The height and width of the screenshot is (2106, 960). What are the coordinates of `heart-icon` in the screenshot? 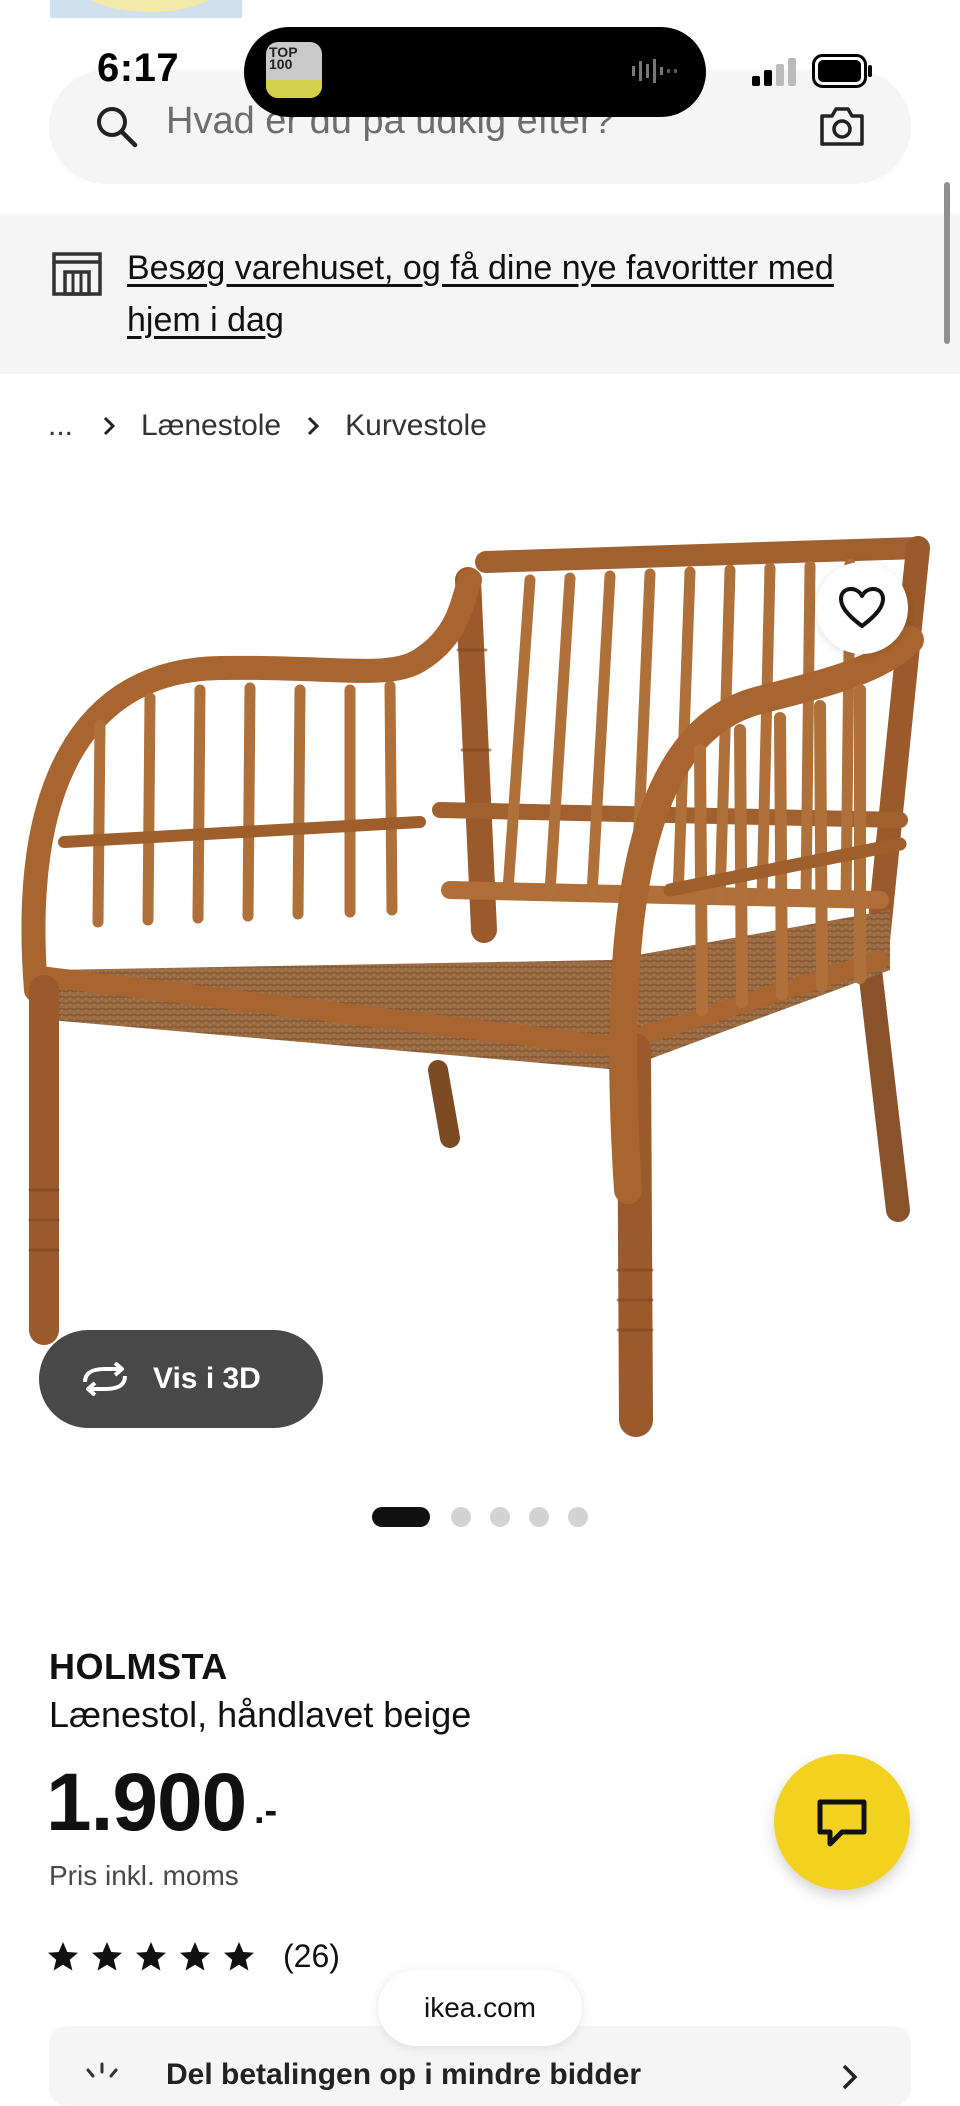 It's located at (862, 607).